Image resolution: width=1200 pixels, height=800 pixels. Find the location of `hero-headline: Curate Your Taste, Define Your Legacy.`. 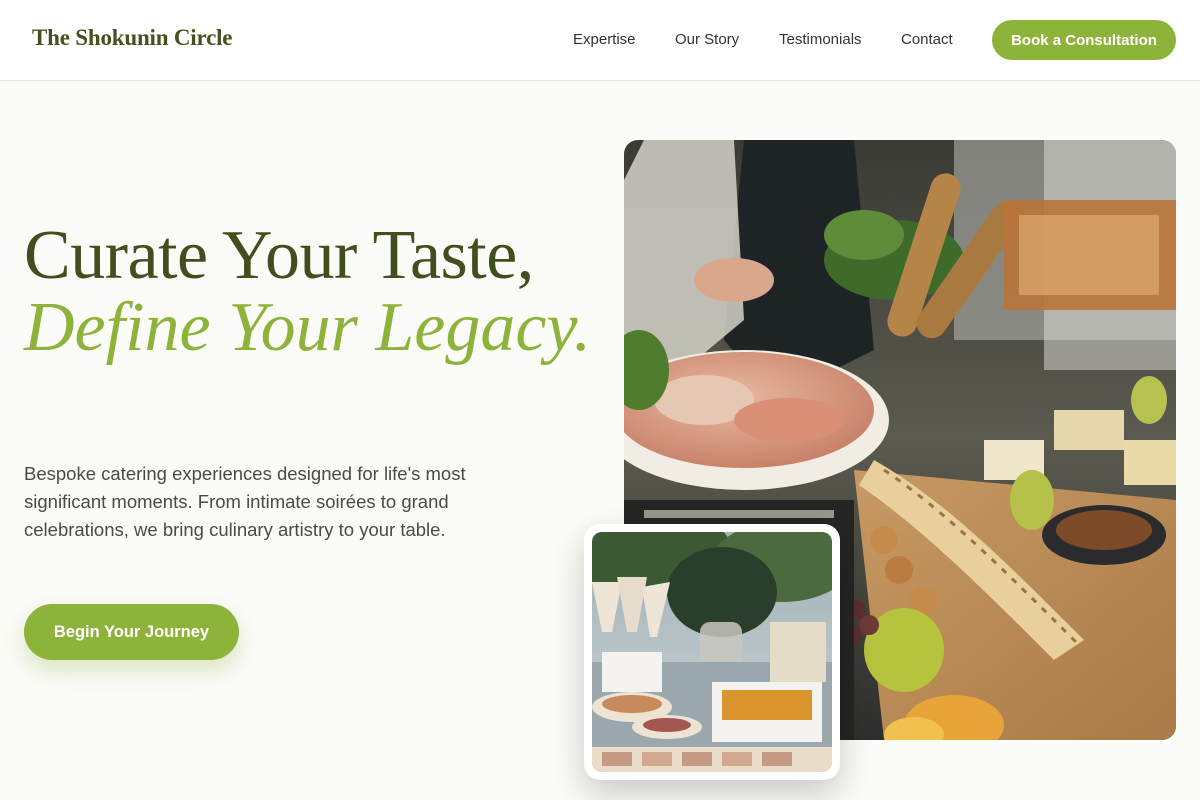

hero-headline: Curate Your Taste, Define Your Legacy. is located at coordinates (314, 292).